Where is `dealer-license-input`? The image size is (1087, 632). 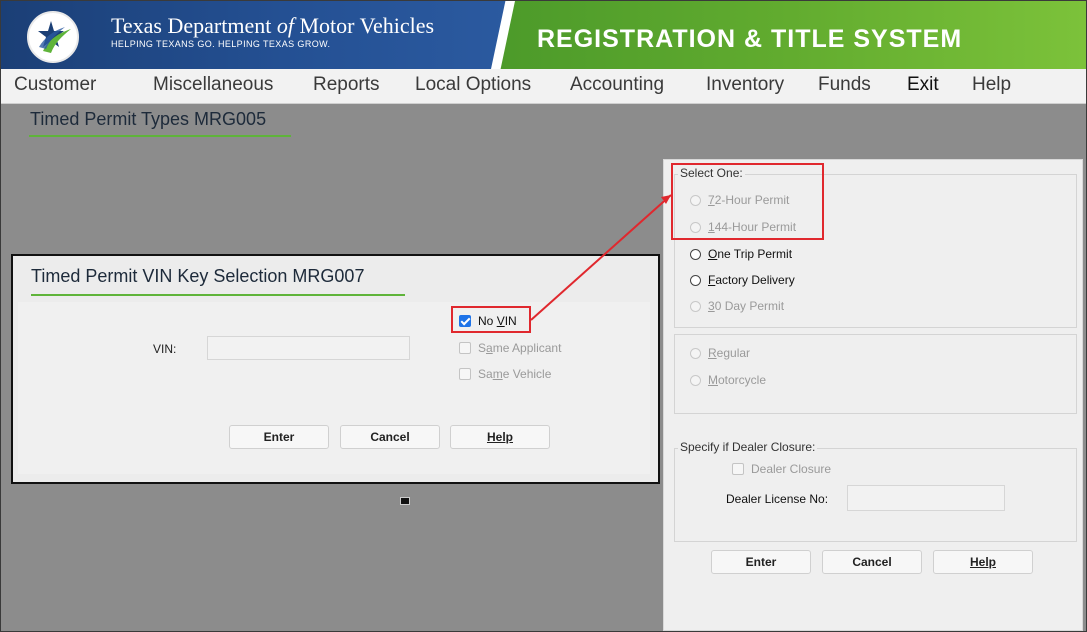
dealer-license-input is located at coordinates (926, 498).